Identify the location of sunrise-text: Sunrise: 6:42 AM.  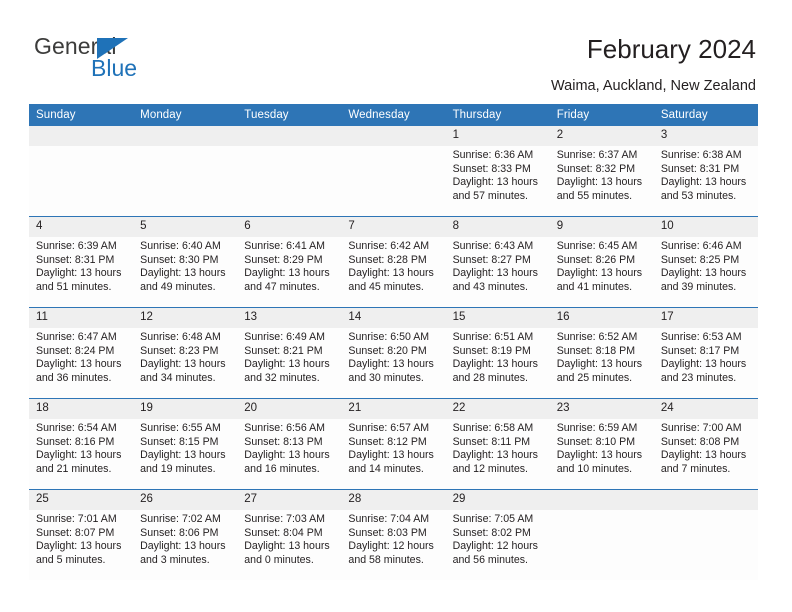
(389, 246).